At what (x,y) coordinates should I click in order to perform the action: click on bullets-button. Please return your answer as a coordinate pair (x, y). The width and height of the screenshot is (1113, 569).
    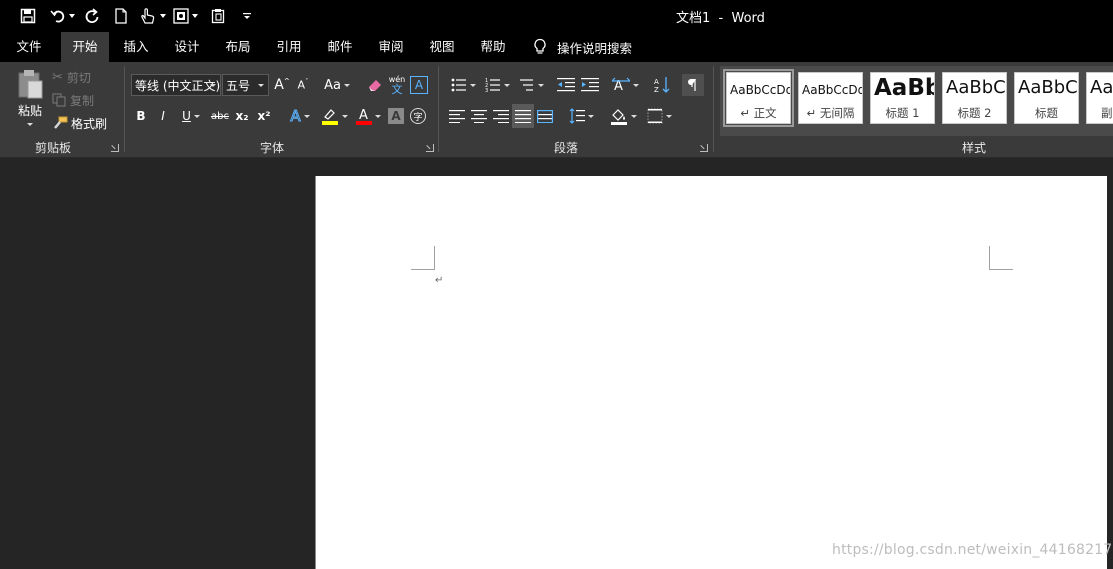
    Looking at the image, I should click on (463, 85).